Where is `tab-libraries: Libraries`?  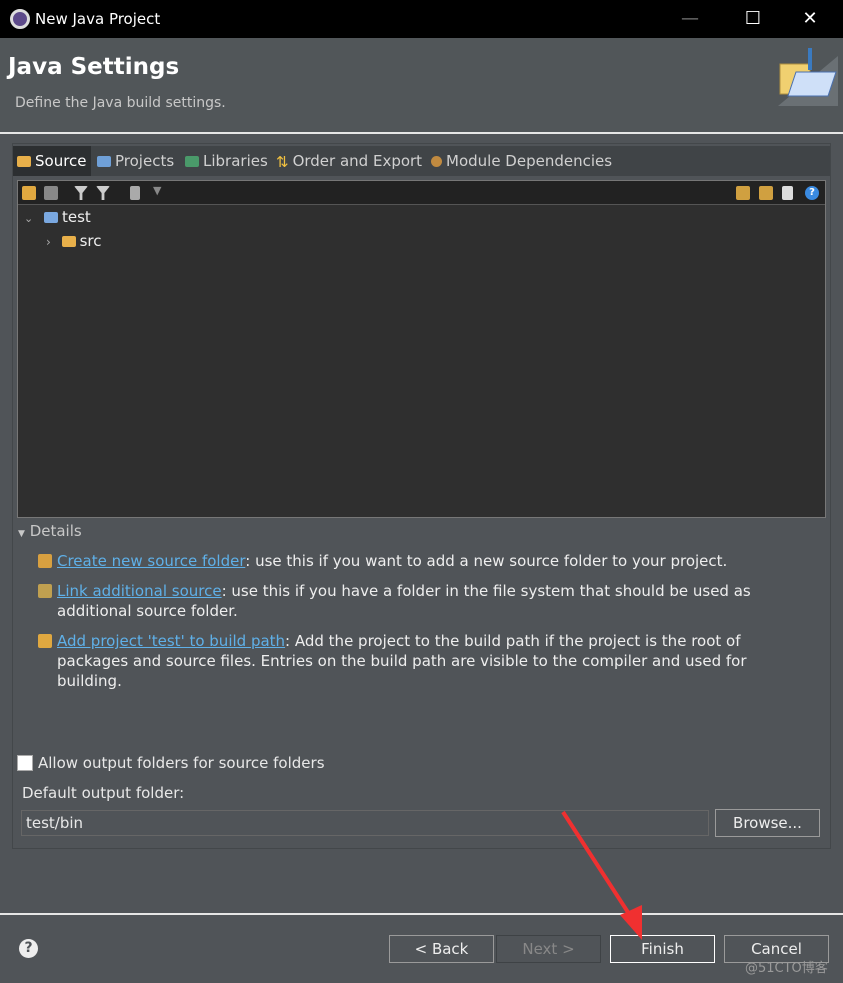 tab-libraries: Libraries is located at coordinates (224, 161).